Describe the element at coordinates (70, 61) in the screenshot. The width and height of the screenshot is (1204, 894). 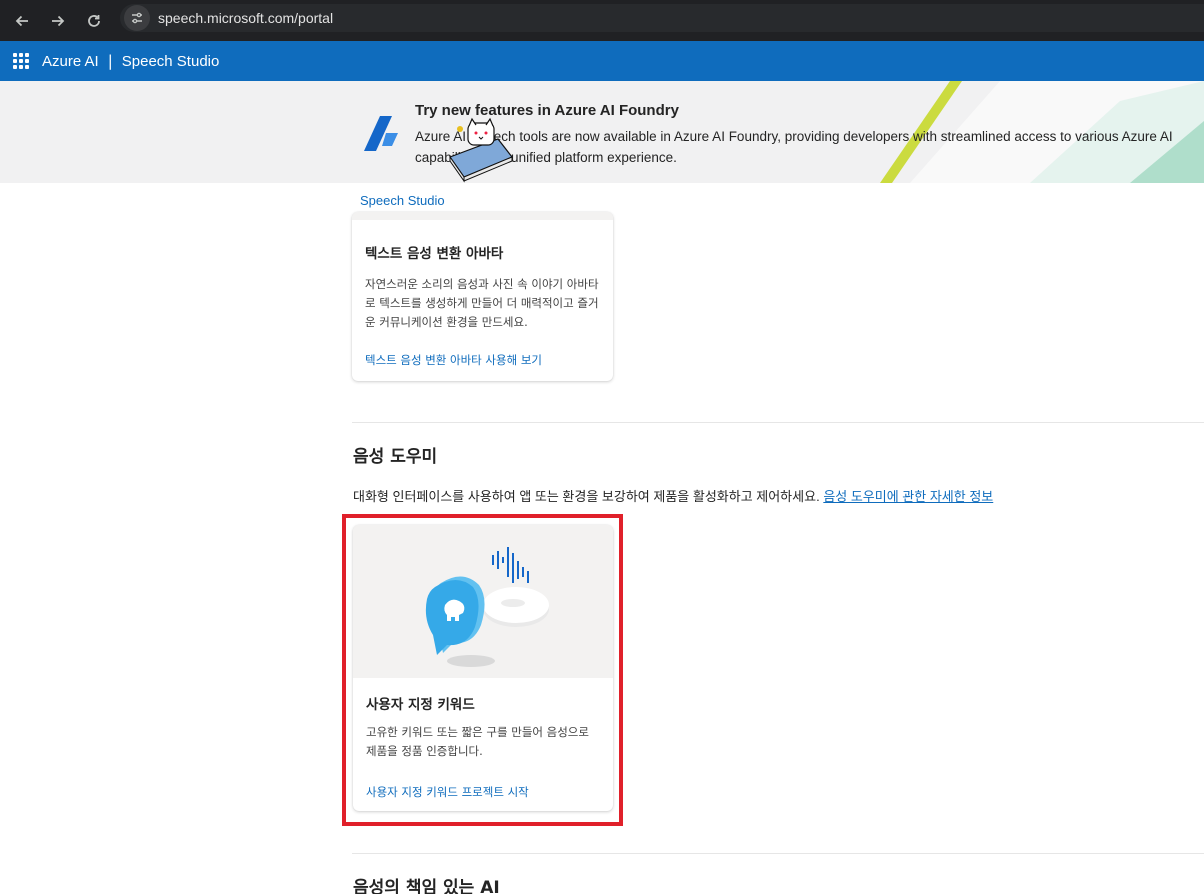
I see `brand-label: Azure AI` at that location.